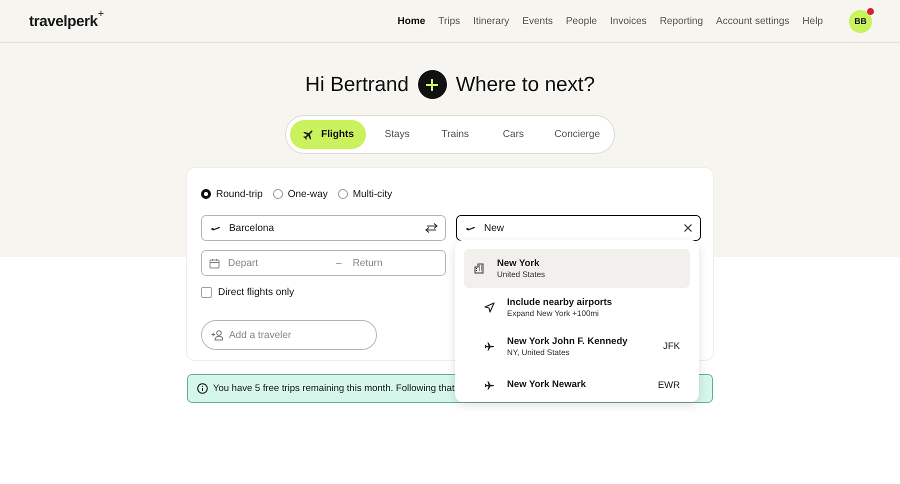  What do you see at coordinates (412, 21) in the screenshot?
I see `nav-link: Home` at bounding box center [412, 21].